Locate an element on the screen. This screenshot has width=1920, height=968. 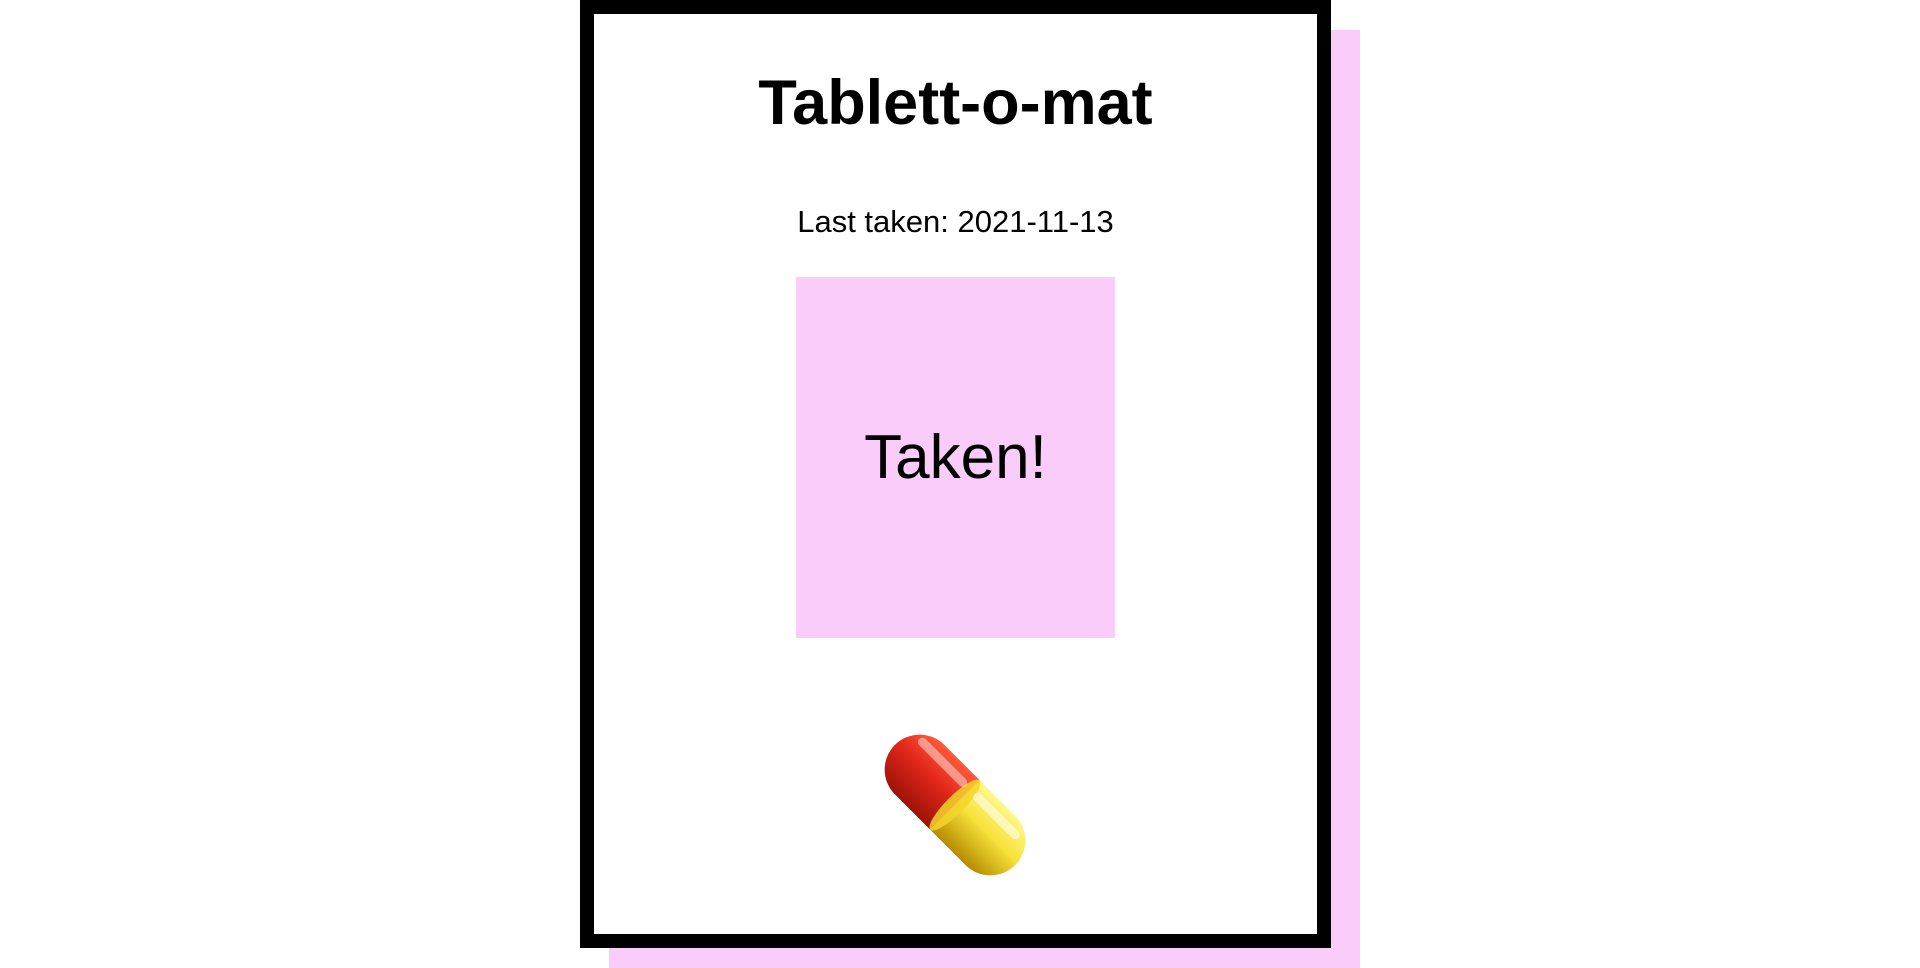
page-title: Tablett-o-mat is located at coordinates (955, 103).